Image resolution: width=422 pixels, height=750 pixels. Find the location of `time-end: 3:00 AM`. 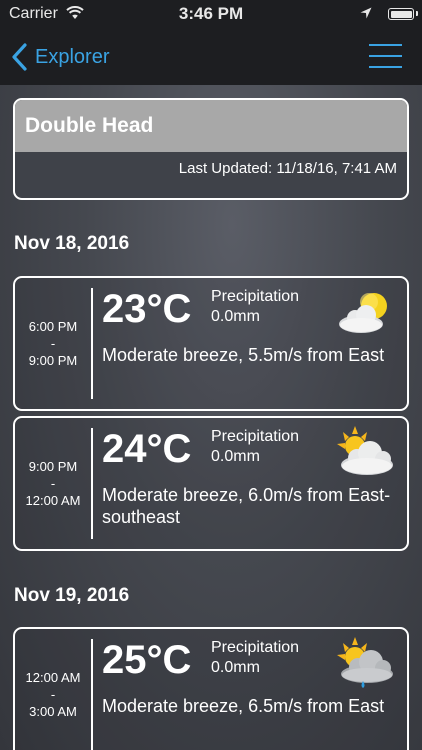

time-end: 3:00 AM is located at coordinates (53, 711).